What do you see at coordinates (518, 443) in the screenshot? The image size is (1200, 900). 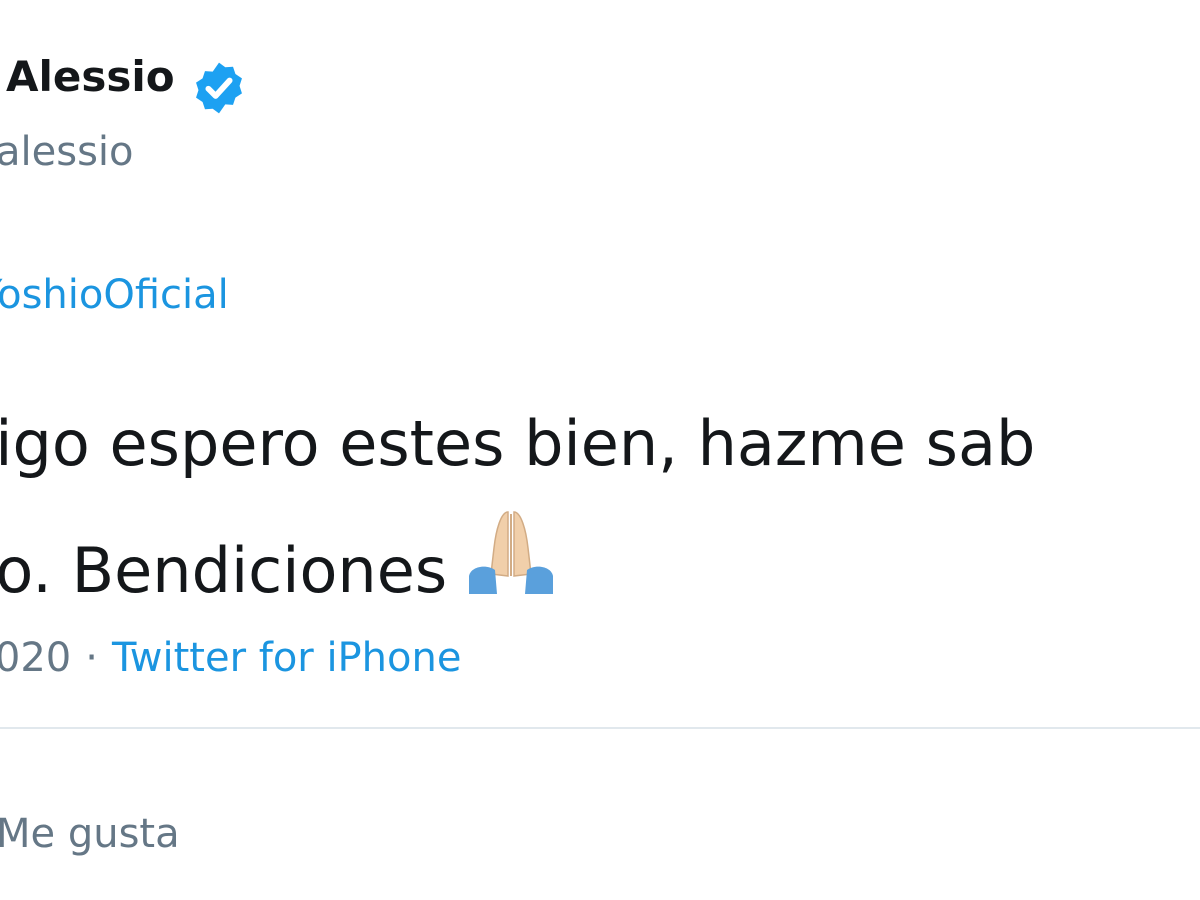 I see `tweet-text-line: nigo espero estes bien, hazme sab` at bounding box center [518, 443].